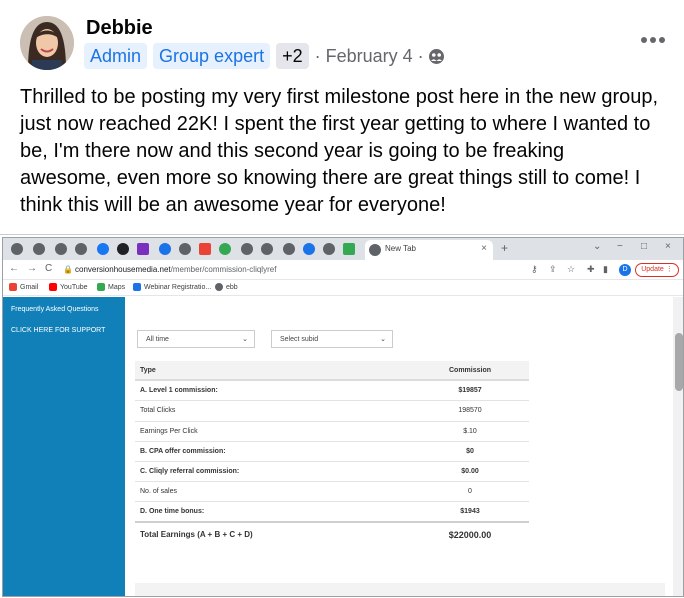  What do you see at coordinates (169, 431) in the screenshot?
I see `row-type: Earnings Per Click` at bounding box center [169, 431].